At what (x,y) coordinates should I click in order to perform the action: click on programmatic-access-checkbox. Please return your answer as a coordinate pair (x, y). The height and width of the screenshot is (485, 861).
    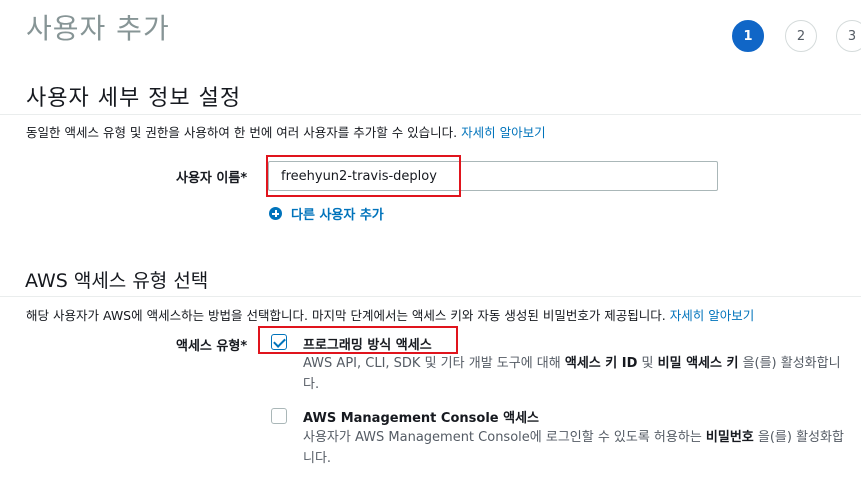
    Looking at the image, I should click on (279, 342).